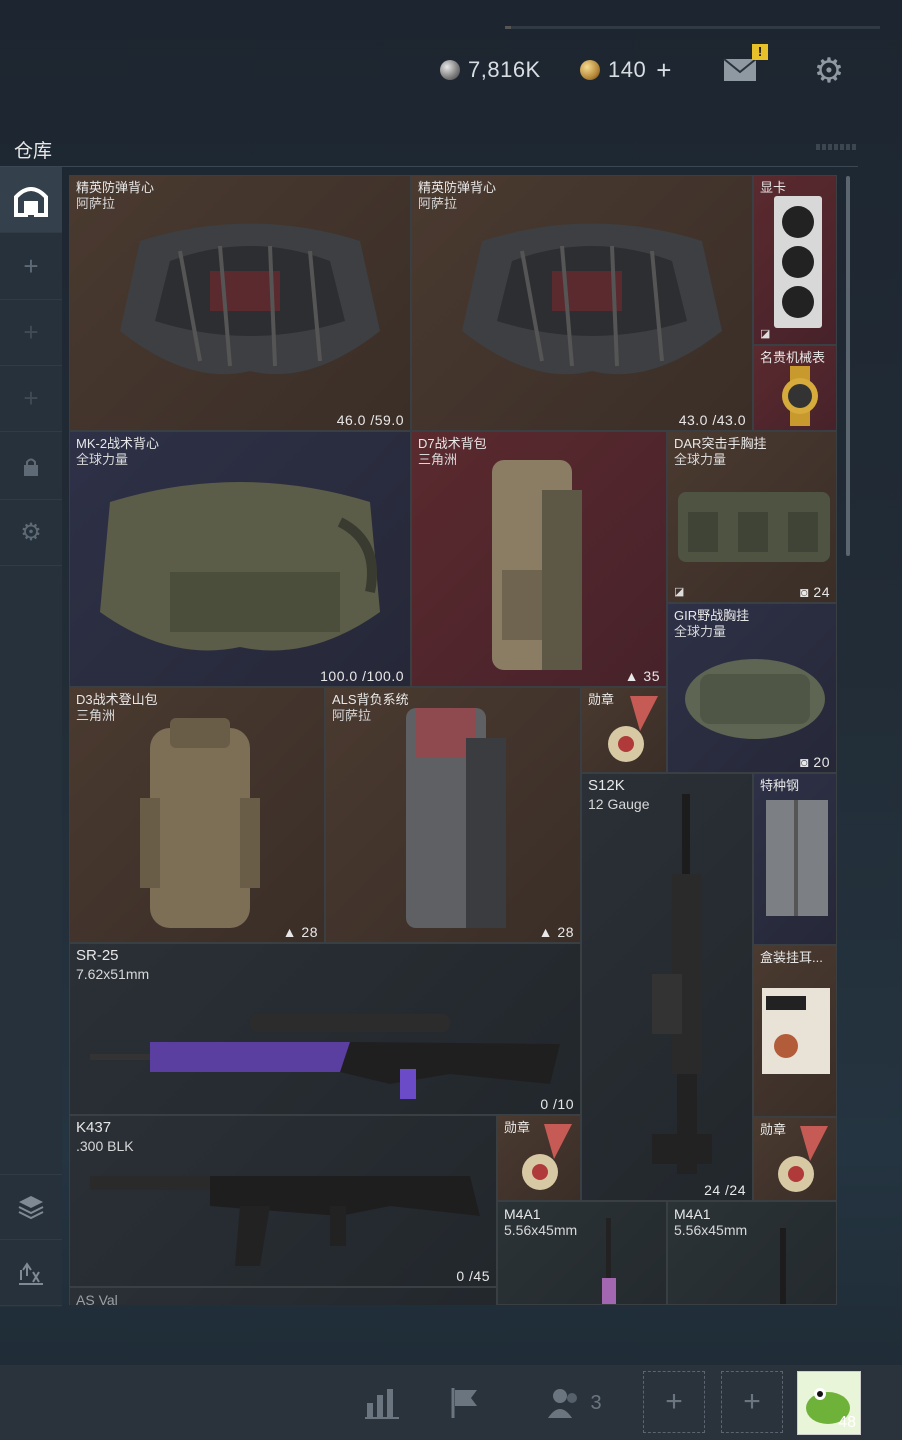  I want to click on shotgun-icon, so click(682, 984).